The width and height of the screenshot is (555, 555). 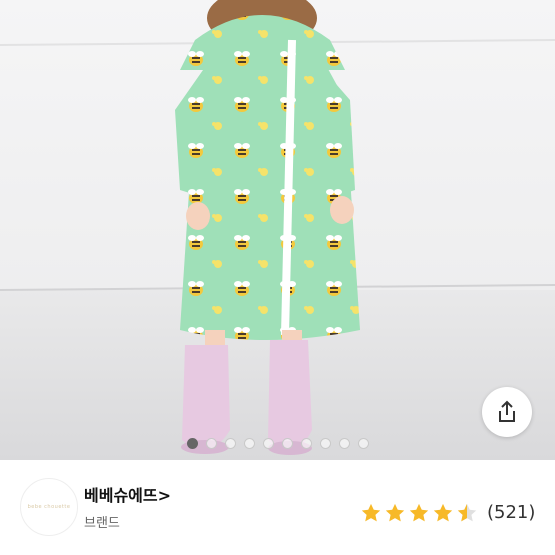 I want to click on chevron-right-icon: >, so click(x=164, y=495).